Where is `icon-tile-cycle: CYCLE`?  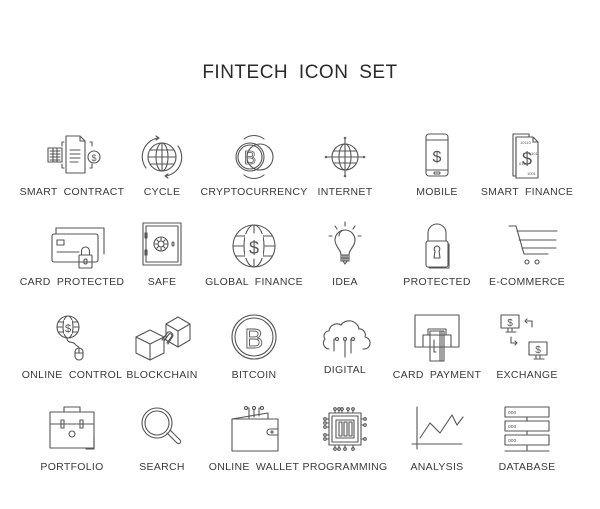 icon-tile-cycle: CYCLE is located at coordinates (162, 175).